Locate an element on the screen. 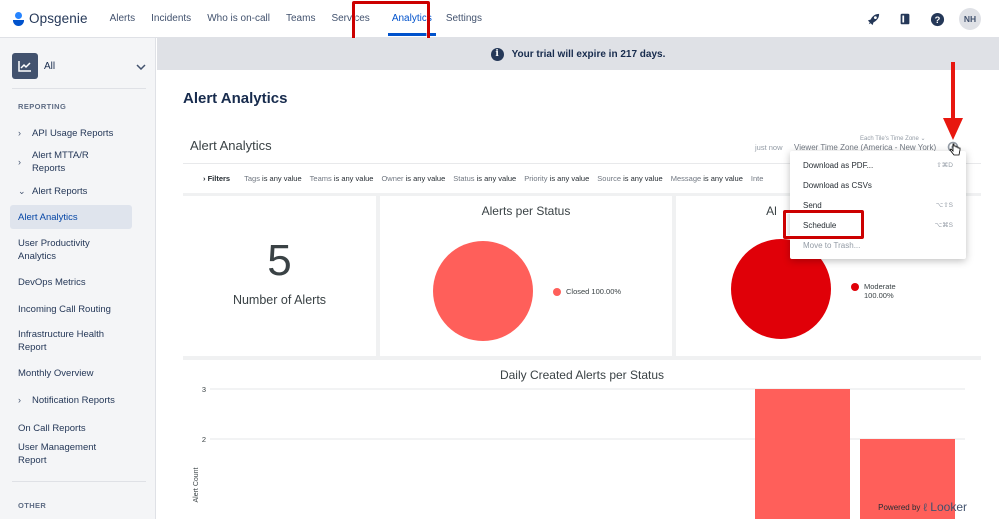  help-icon: ? is located at coordinates (937, 19).